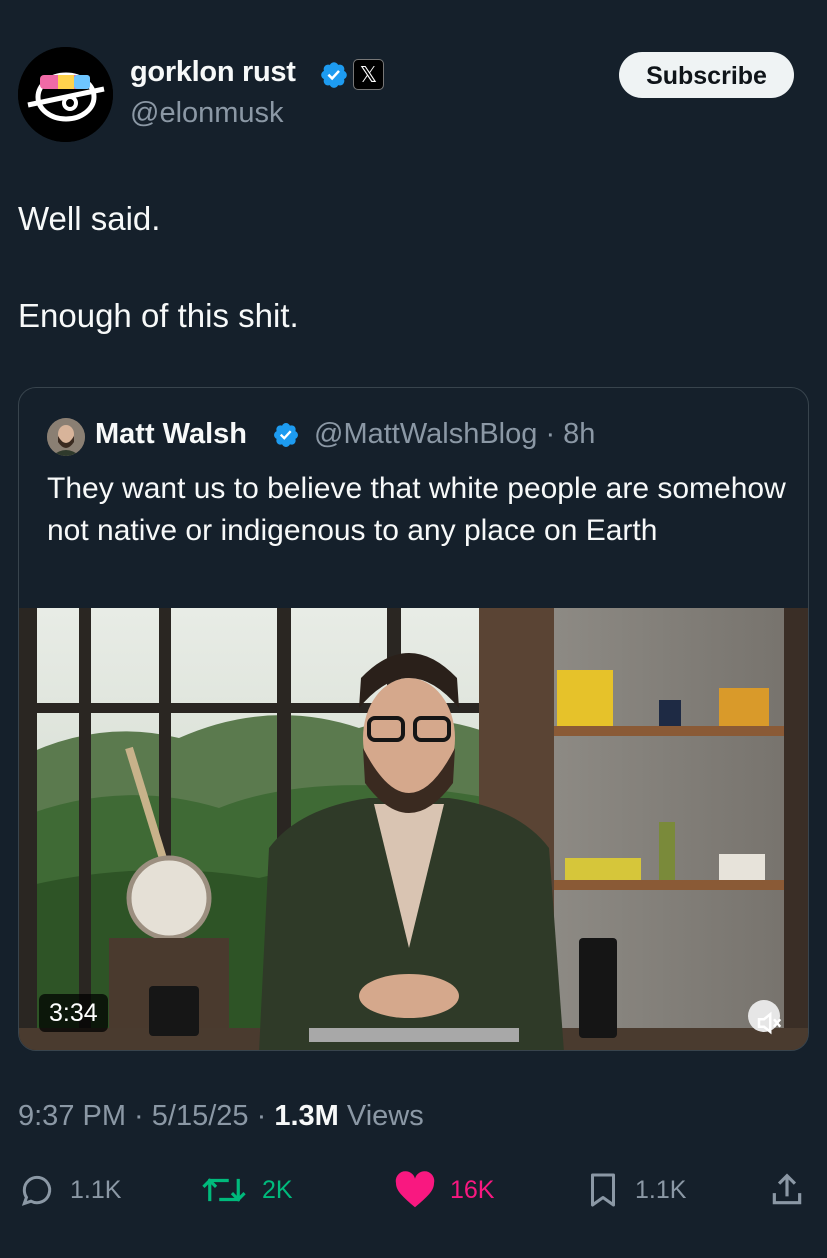  What do you see at coordinates (425, 434) in the screenshot?
I see `quoted-author-handle: @MattWalshBlog` at bounding box center [425, 434].